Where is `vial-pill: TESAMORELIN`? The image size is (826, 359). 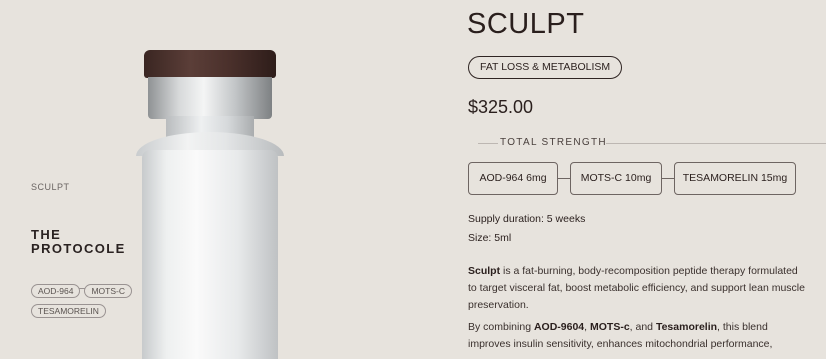 vial-pill: TESAMORELIN is located at coordinates (68, 311).